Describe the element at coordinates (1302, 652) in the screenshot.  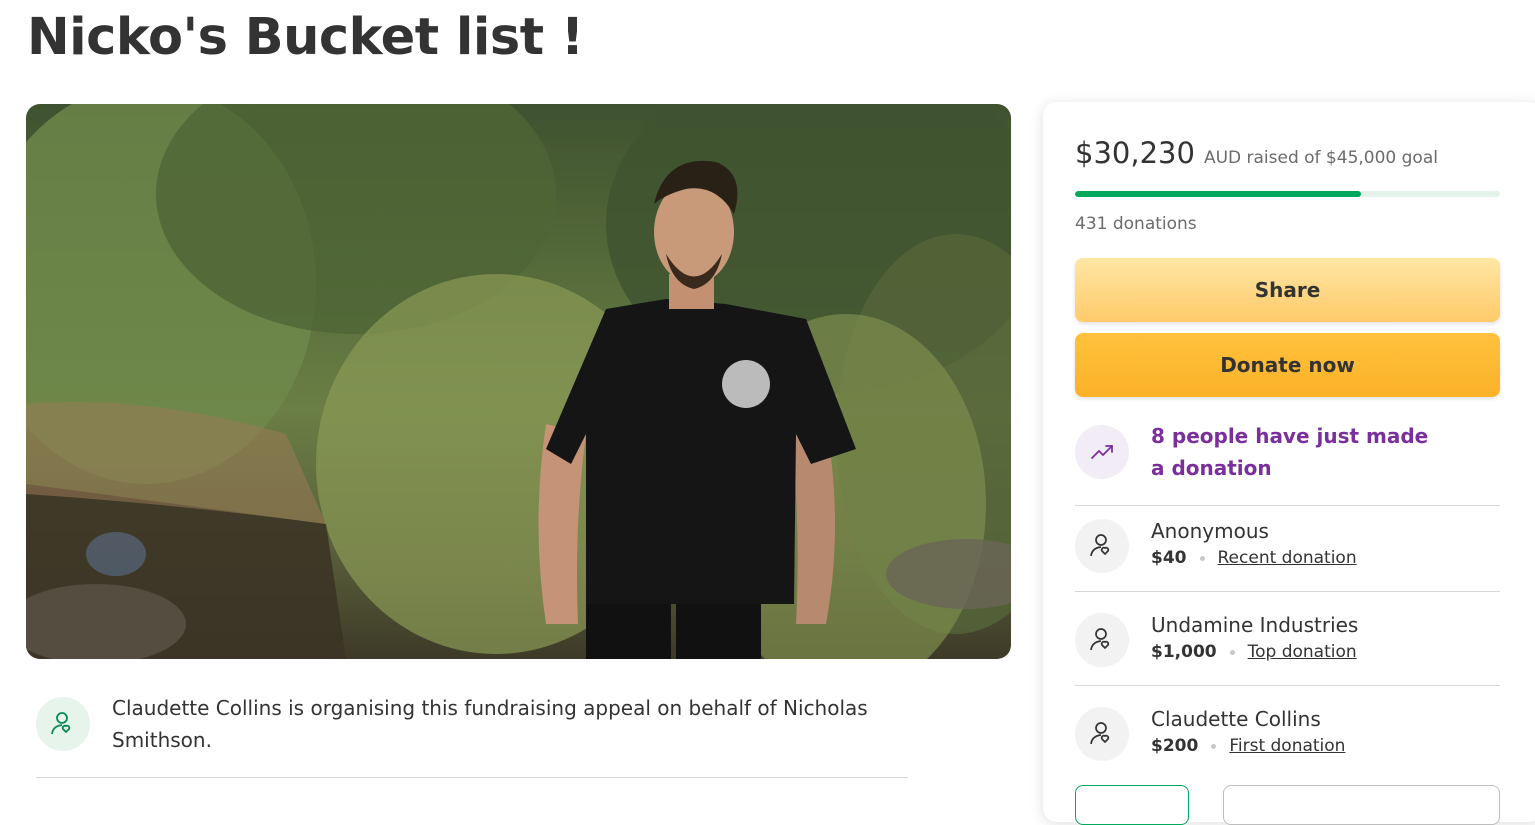
I see `top-donation-link: Top donation` at that location.